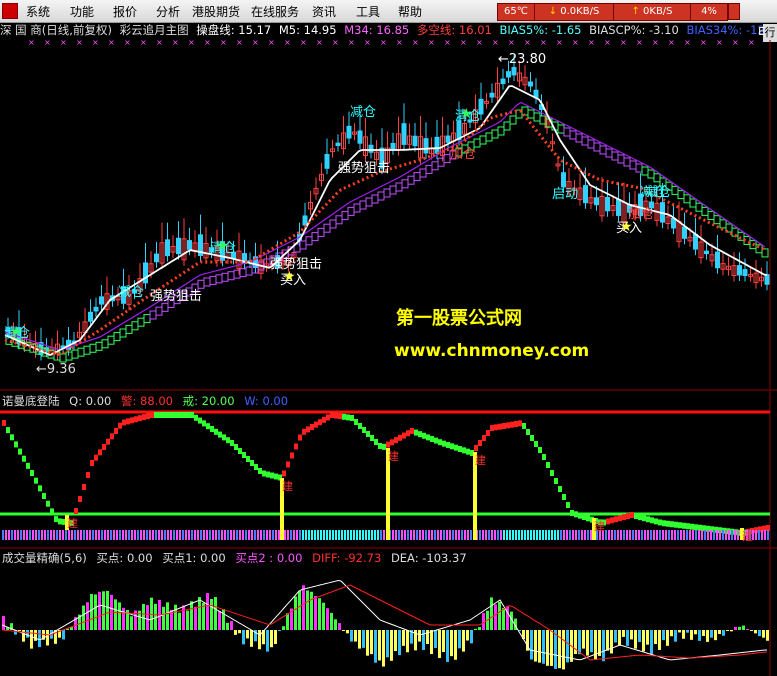 The image size is (777, 676). What do you see at coordinates (364, 168) in the screenshot?
I see `signal-label: 强势狙击` at bounding box center [364, 168].